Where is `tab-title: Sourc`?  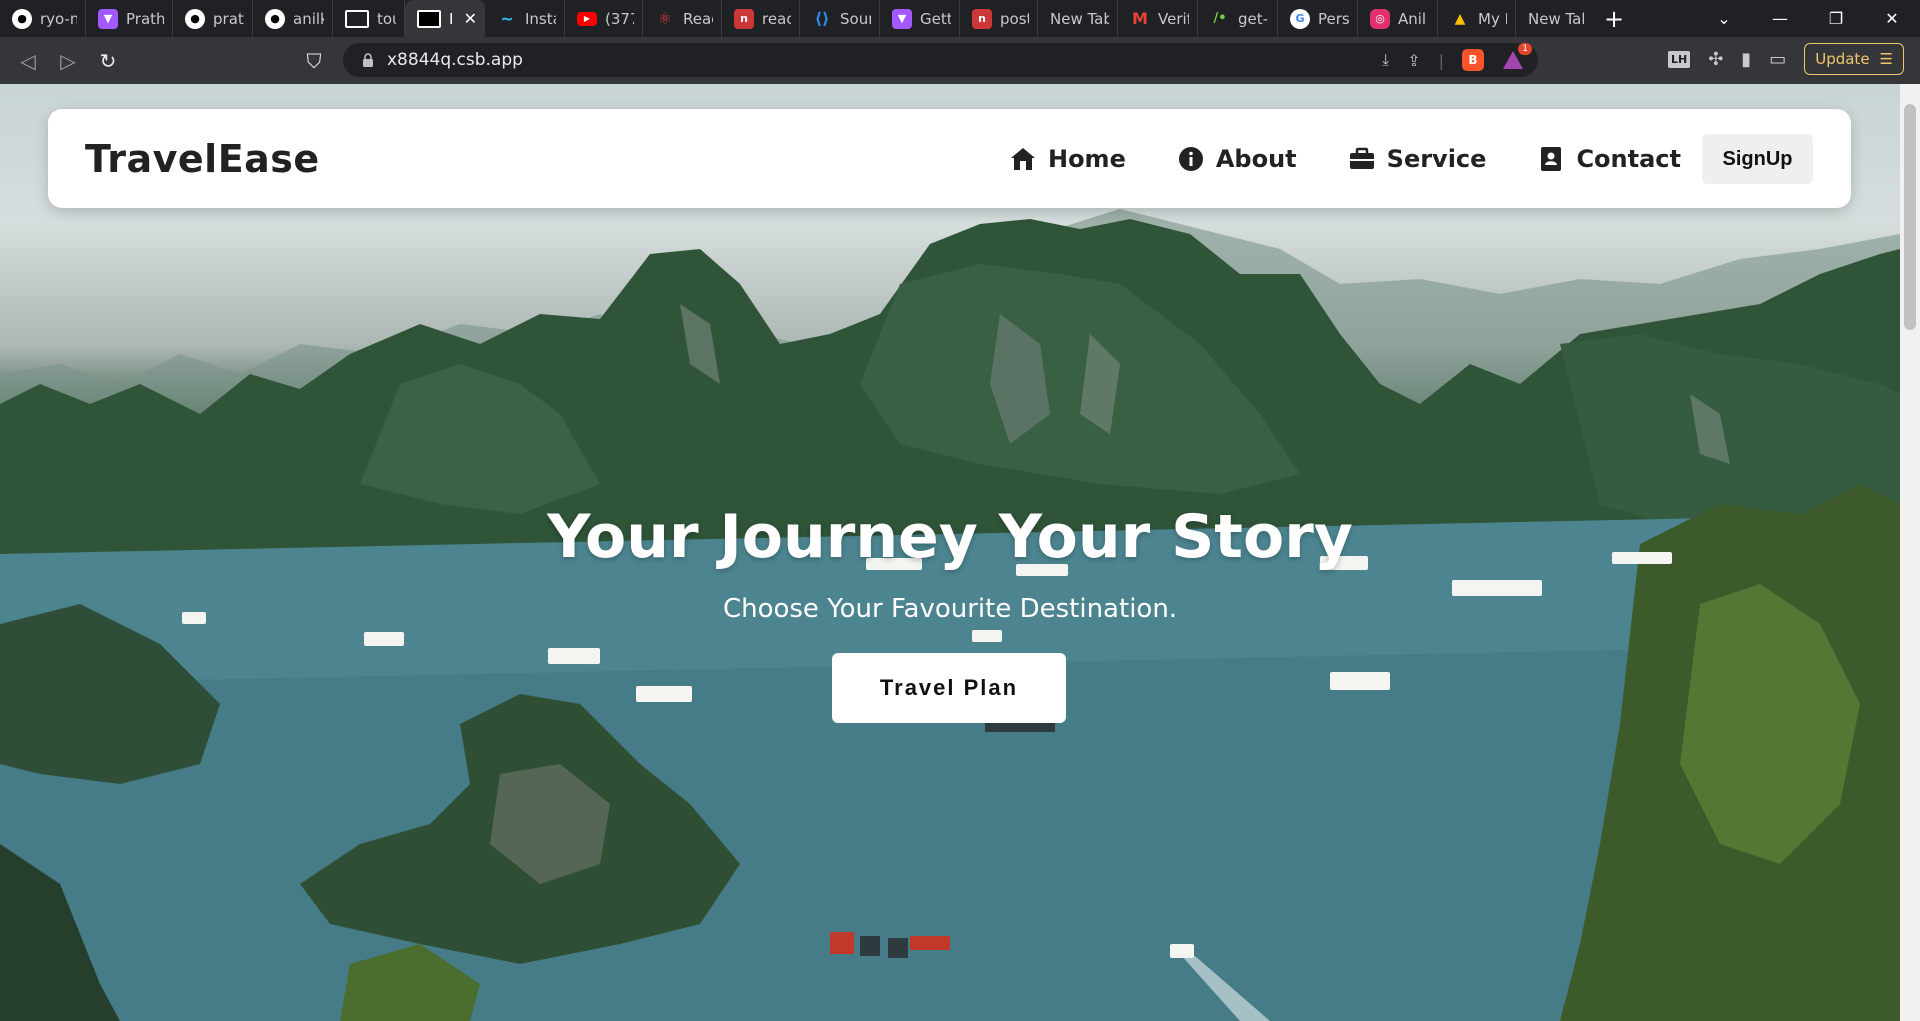
tab-title: Sourc is located at coordinates (855, 18).